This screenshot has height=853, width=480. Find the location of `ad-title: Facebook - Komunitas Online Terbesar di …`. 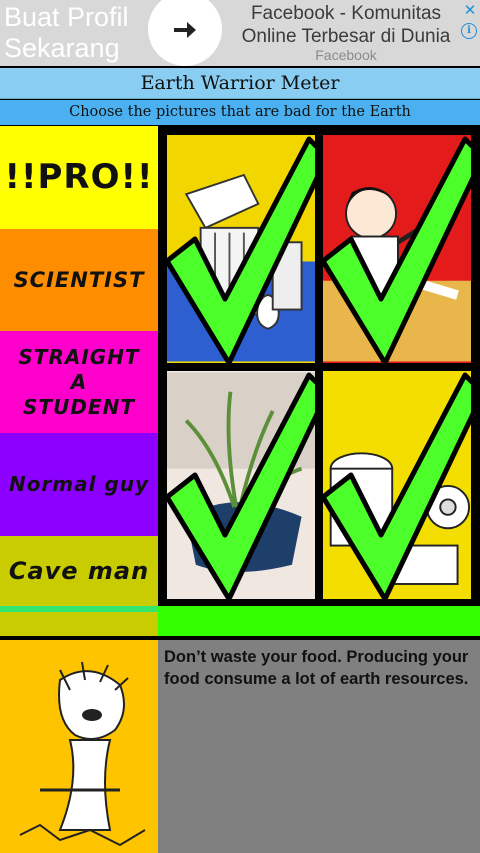

ad-title: Facebook - Komunitas Online Terbesar di … is located at coordinates (346, 25).